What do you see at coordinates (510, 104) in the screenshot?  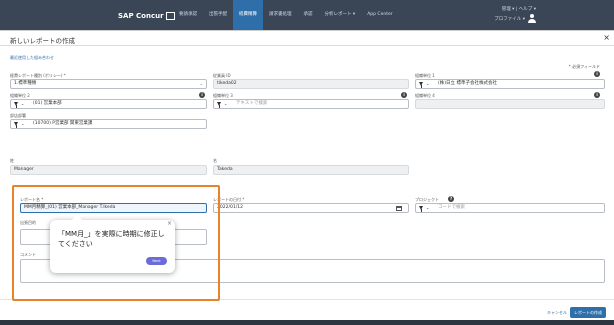 I see `org4-field` at bounding box center [510, 104].